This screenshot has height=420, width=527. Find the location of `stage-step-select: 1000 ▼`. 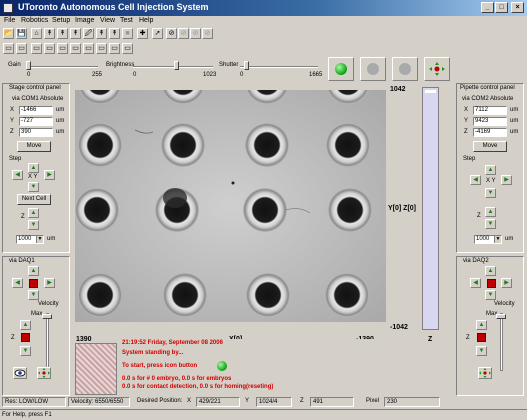

stage-step-select: 1000 ▼ is located at coordinates (30, 239).